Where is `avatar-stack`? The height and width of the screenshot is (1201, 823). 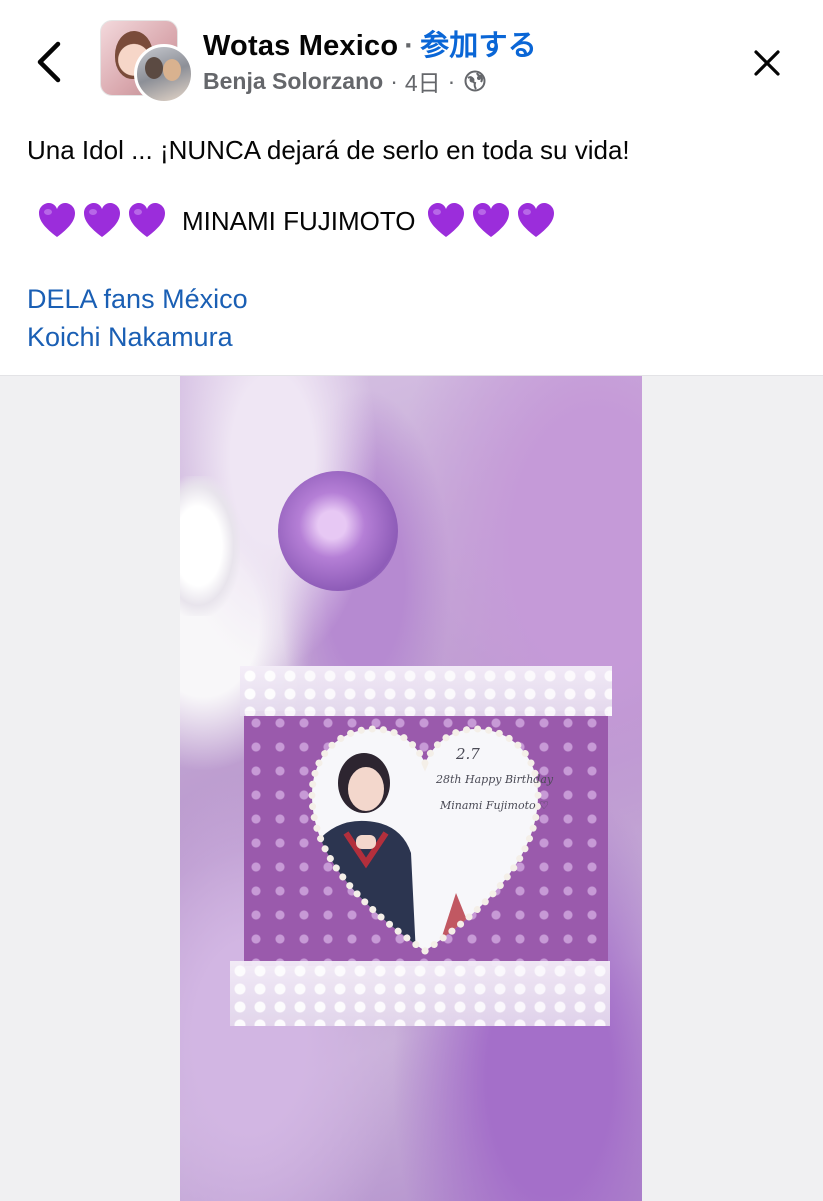
avatar-stack is located at coordinates (147, 62).